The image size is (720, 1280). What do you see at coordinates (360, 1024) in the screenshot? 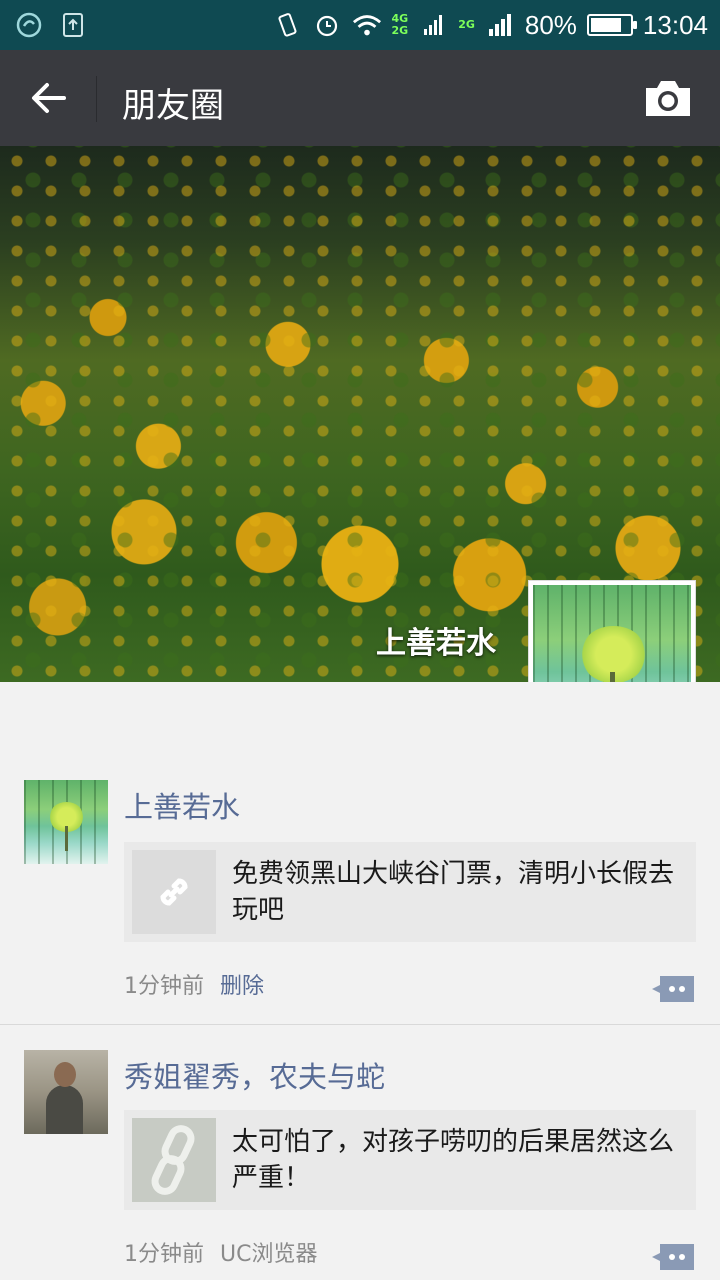
I see `post-divider` at bounding box center [360, 1024].